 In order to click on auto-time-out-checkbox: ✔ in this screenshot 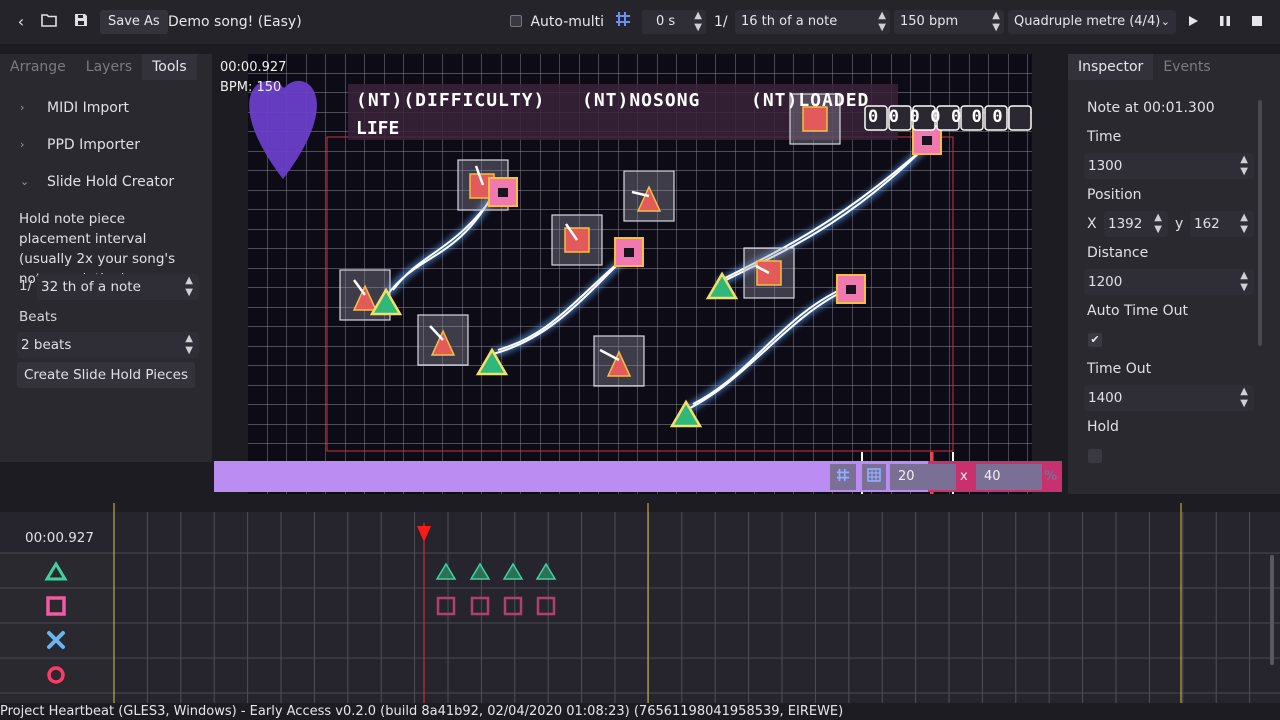, I will do `click(1095, 340)`.